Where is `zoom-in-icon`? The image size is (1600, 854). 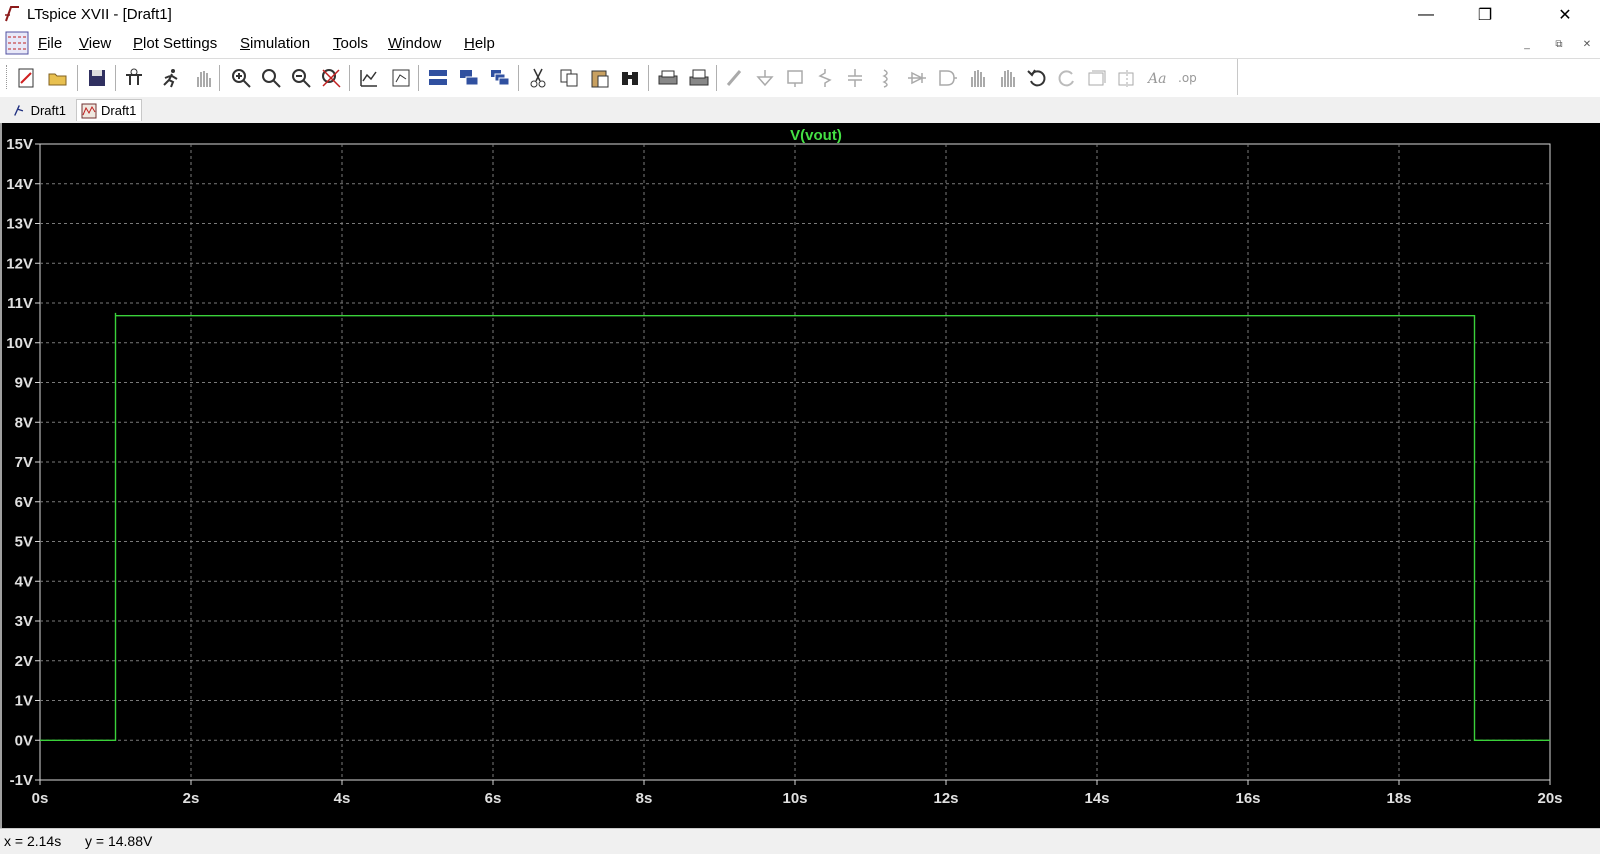 zoom-in-icon is located at coordinates (271, 78).